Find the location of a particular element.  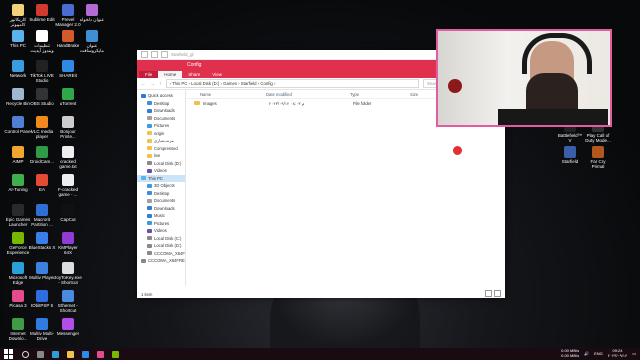

left-icon-28: KMPlayer 64X is located at coordinates (68, 243).